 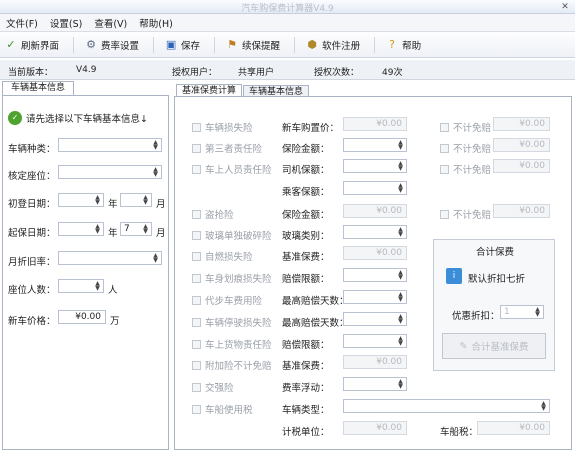 What do you see at coordinates (222, 256) in the screenshot?
I see `check-self-ignition: 自燃损失险` at bounding box center [222, 256].